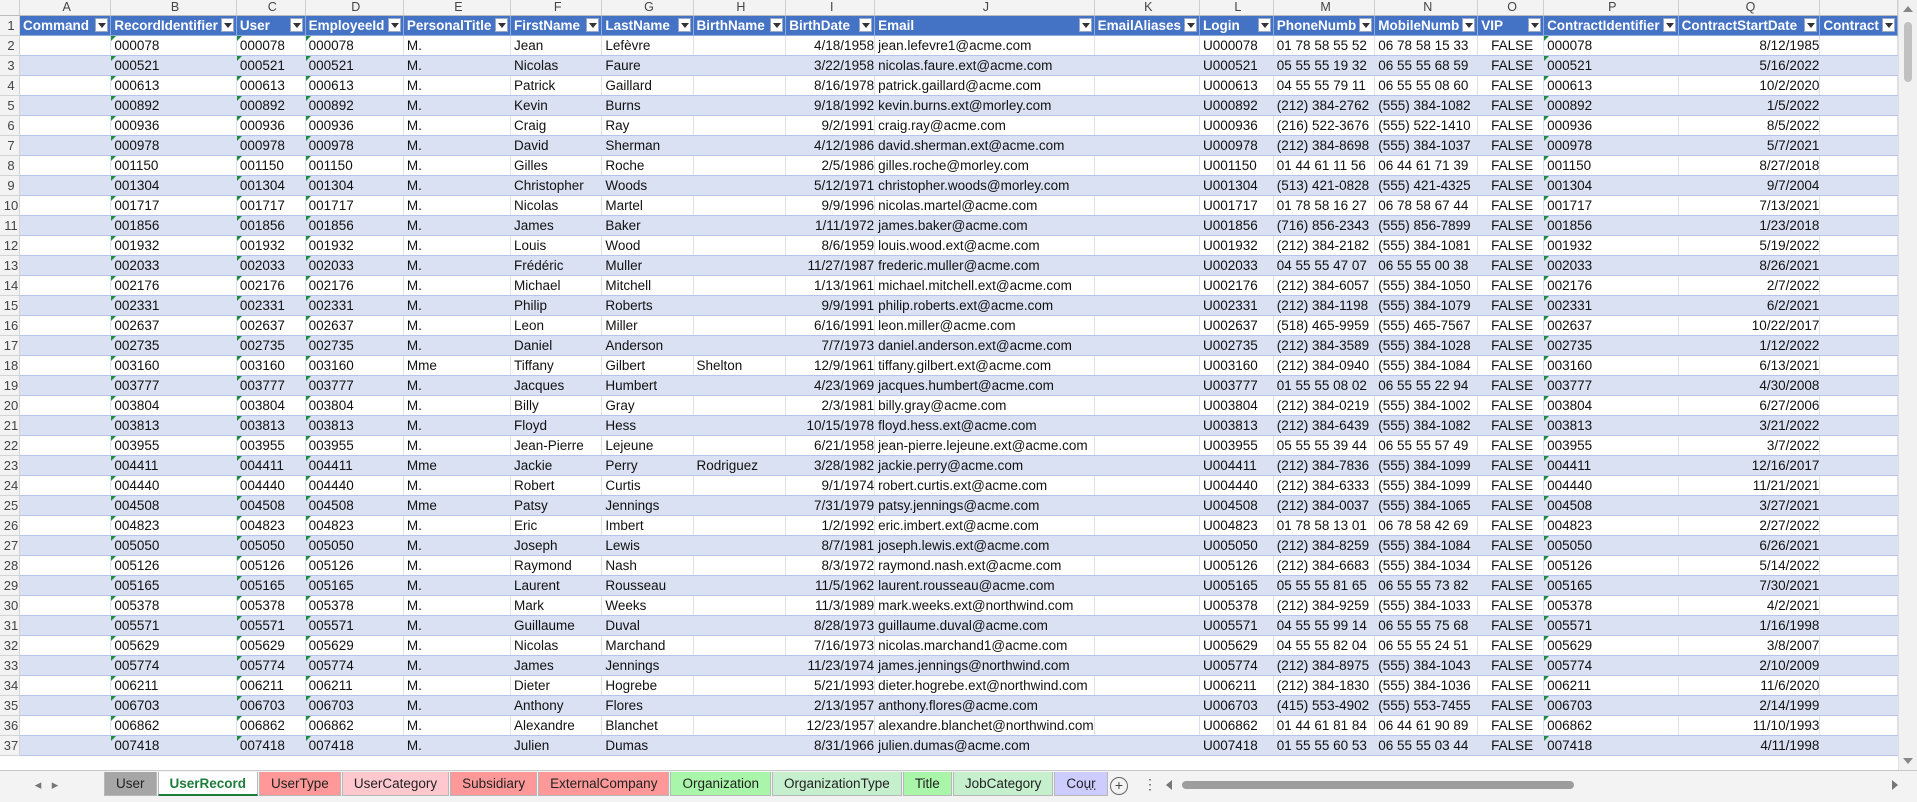  I want to click on table-cell: Kevin, so click(556, 105).